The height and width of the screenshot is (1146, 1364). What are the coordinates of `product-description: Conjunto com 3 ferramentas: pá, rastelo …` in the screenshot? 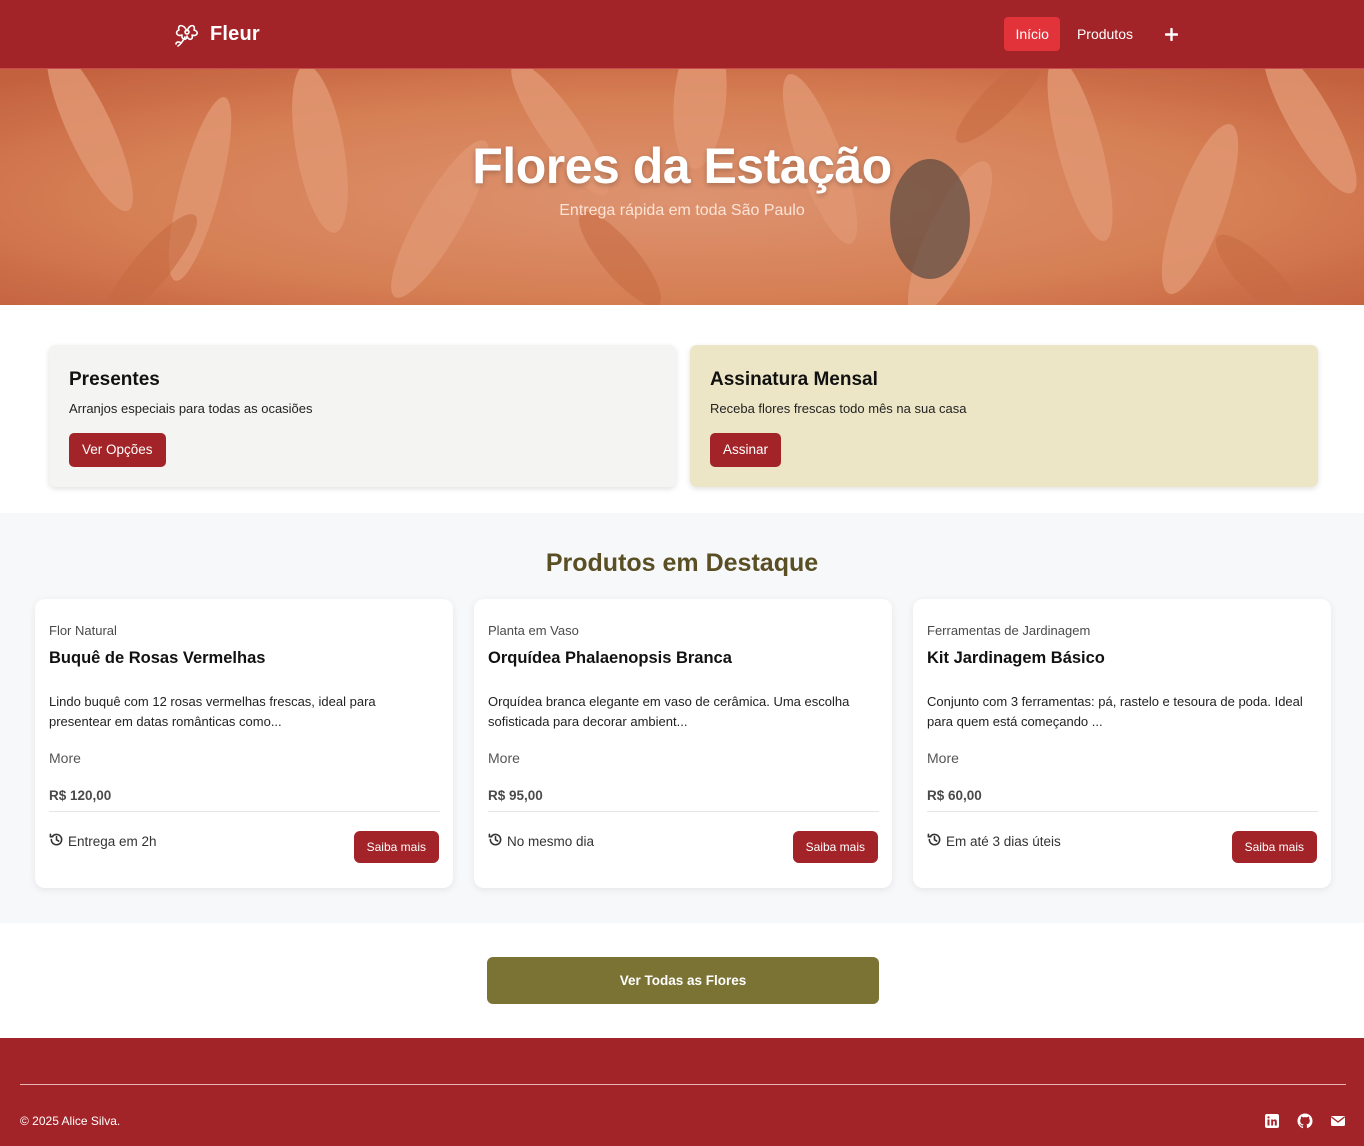 It's located at (1115, 711).